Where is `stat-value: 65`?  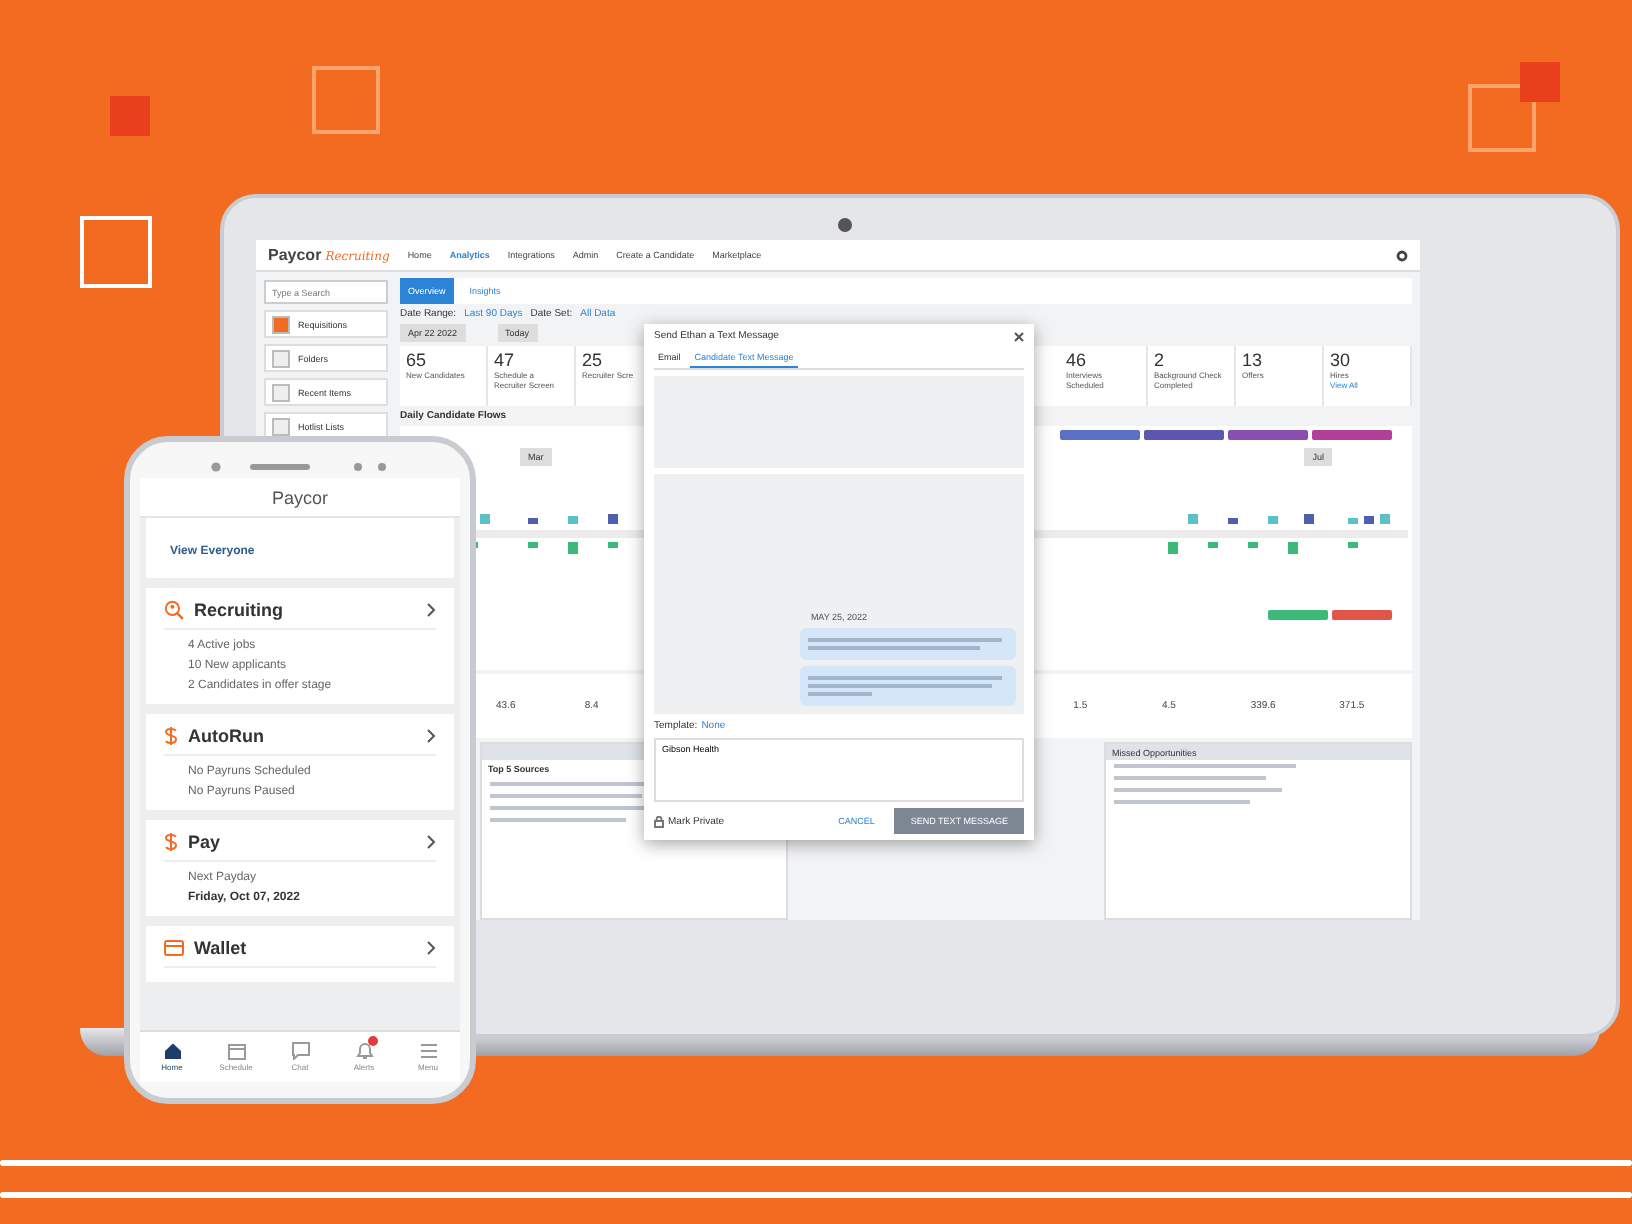 stat-value: 65 is located at coordinates (417, 360).